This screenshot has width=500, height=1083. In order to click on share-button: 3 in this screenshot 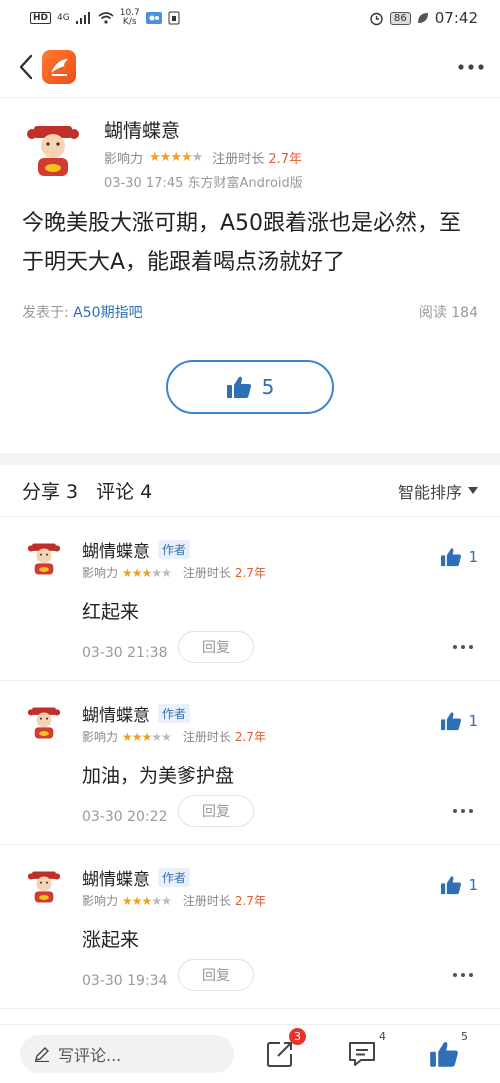, I will do `click(283, 1051)`.